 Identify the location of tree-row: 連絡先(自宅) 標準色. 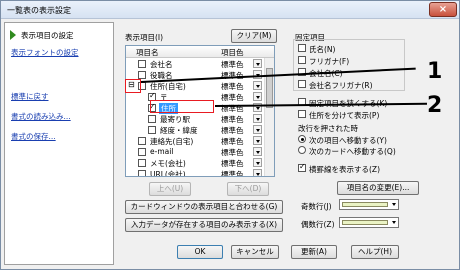
(195, 141).